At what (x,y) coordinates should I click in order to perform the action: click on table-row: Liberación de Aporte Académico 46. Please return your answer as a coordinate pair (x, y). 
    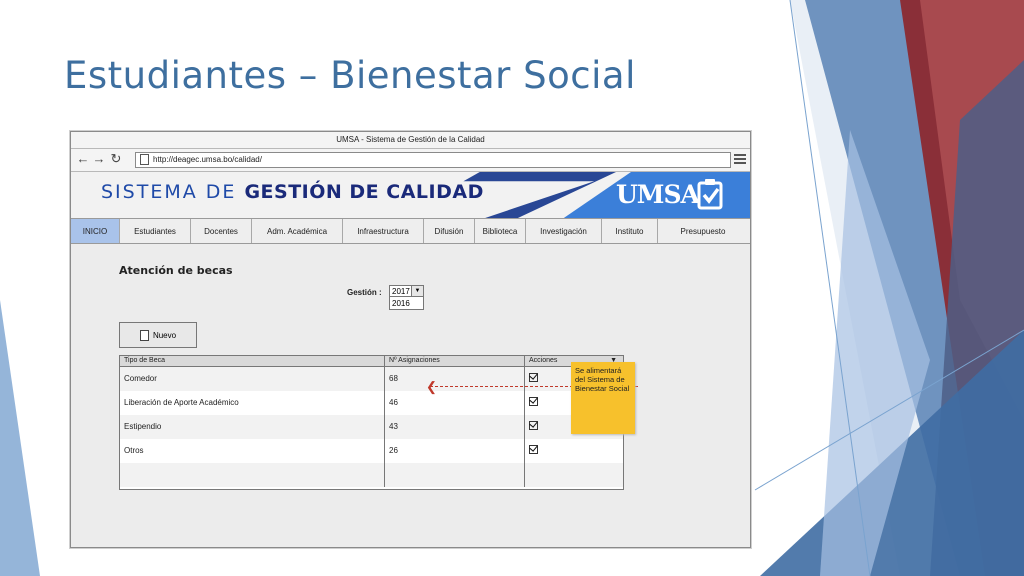
    Looking at the image, I should click on (371, 403).